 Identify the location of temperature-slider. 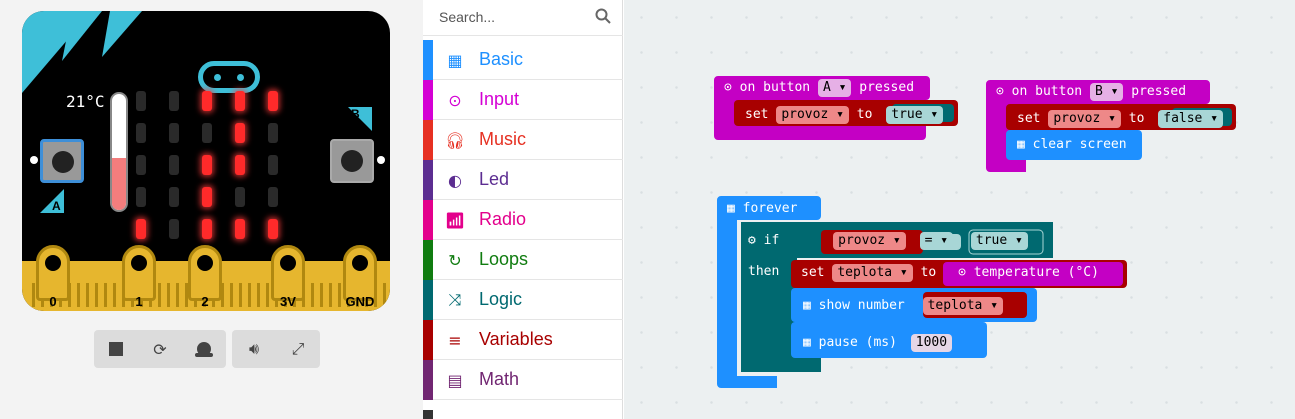
(119, 152).